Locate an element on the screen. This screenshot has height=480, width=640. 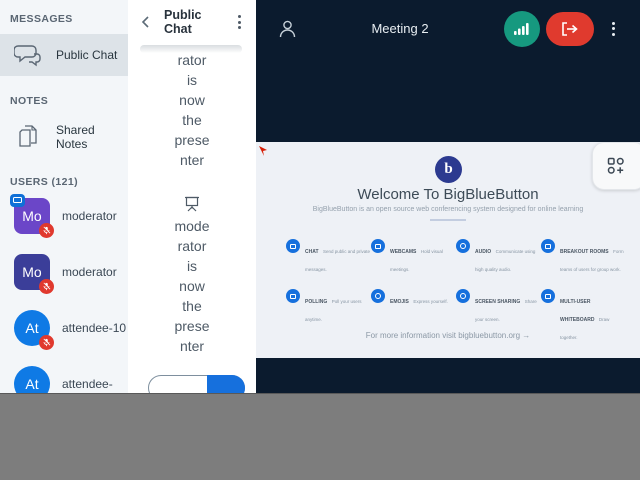
polling-feature-icon is located at coordinates (293, 296).